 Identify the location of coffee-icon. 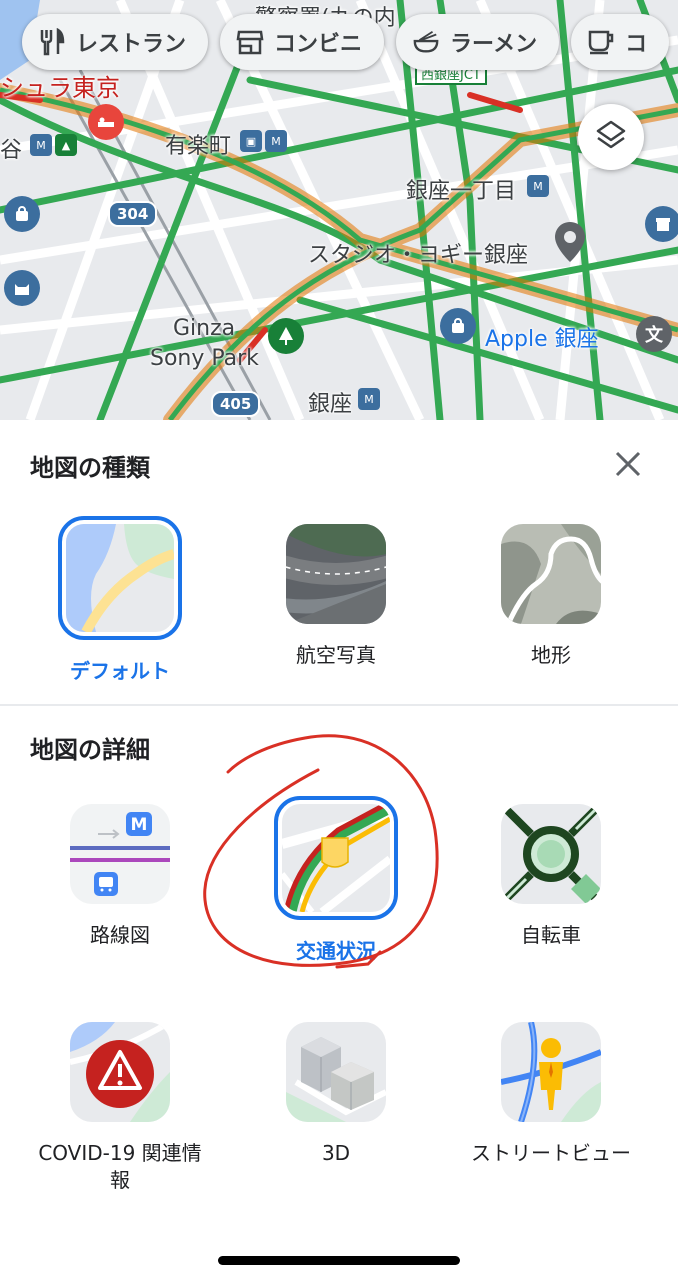
(601, 42).